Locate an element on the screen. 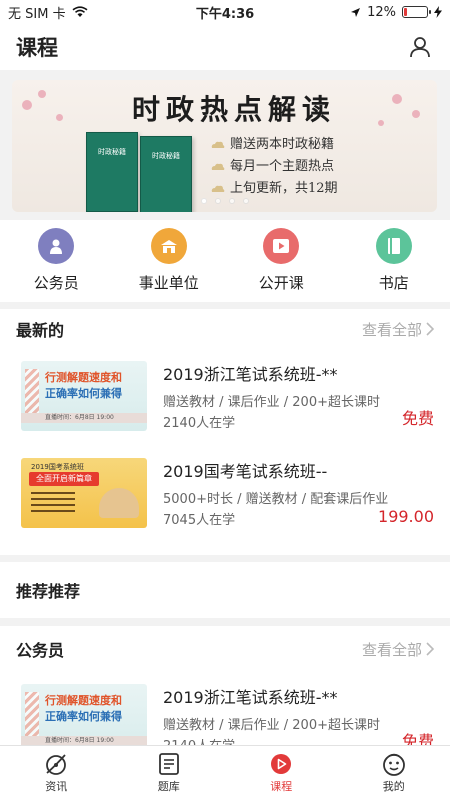 Image resolution: width=450 pixels, height=799 pixels. category-label: 书店 is located at coordinates (393, 283).